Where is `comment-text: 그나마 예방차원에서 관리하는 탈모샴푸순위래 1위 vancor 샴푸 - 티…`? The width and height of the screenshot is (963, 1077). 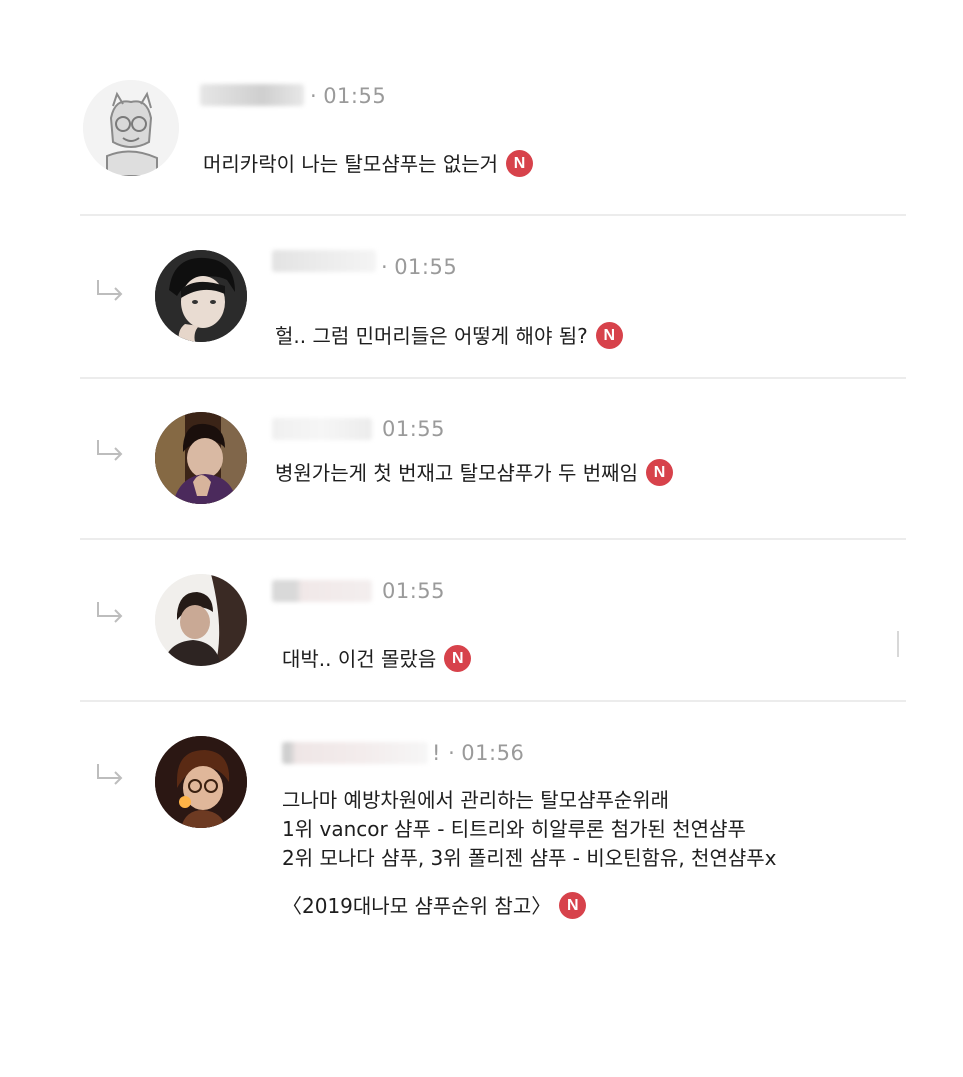
comment-text: 그나마 예방차원에서 관리하는 탈모샴푸순위래 1위 vancor 샴푸 - 티… is located at coordinates (529, 853).